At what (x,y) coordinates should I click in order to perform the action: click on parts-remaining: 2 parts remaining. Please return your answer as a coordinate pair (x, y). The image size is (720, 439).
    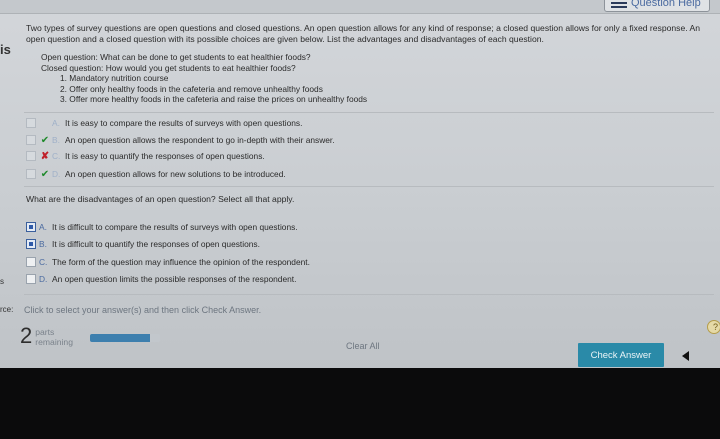
    Looking at the image, I should click on (46, 335).